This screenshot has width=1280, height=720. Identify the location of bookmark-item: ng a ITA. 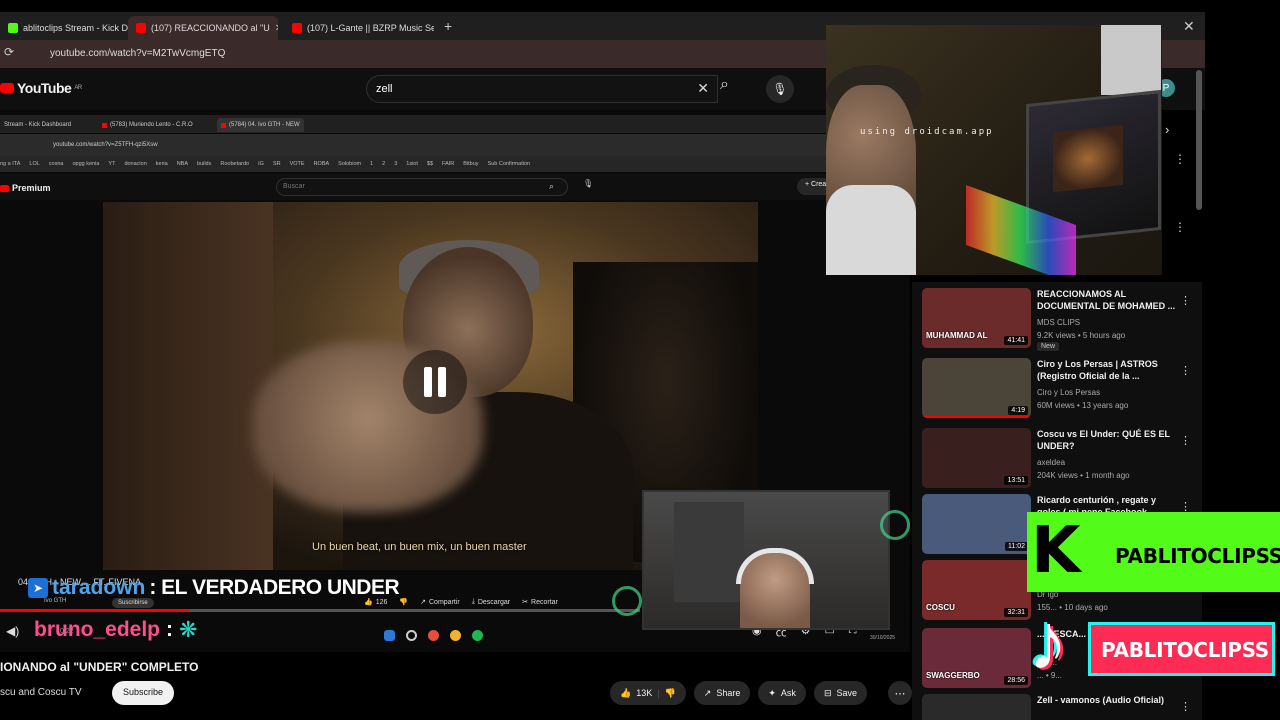
(10, 164).